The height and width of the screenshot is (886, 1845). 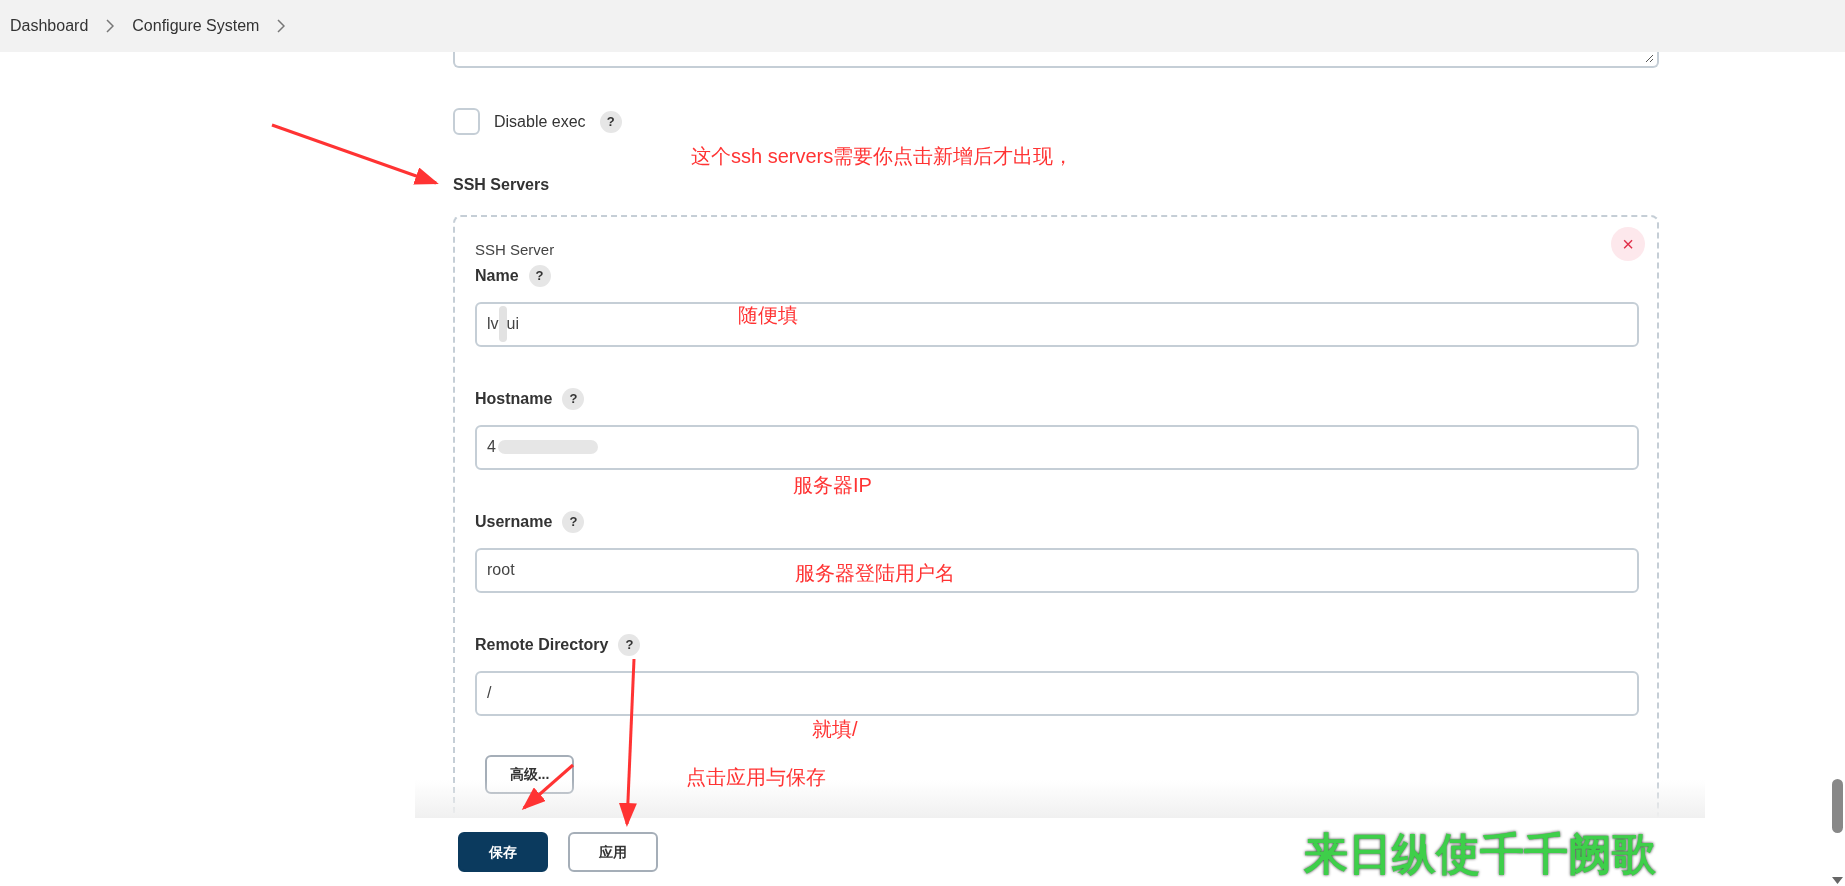 What do you see at coordinates (540, 121) in the screenshot?
I see `checkbox-label: Disable exec` at bounding box center [540, 121].